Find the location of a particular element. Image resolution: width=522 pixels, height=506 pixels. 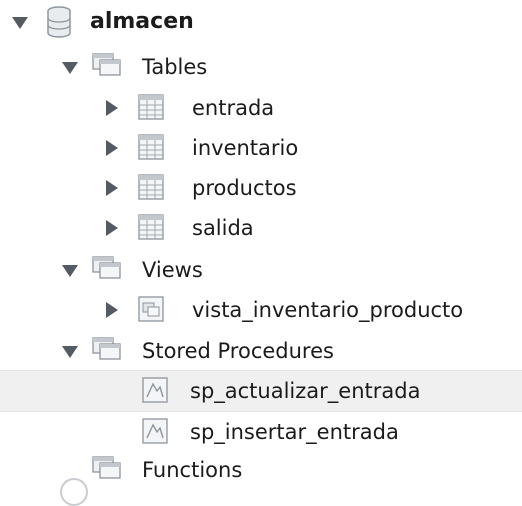

tree-item-procedure: sp_insertar_entrada is located at coordinates (261, 432).